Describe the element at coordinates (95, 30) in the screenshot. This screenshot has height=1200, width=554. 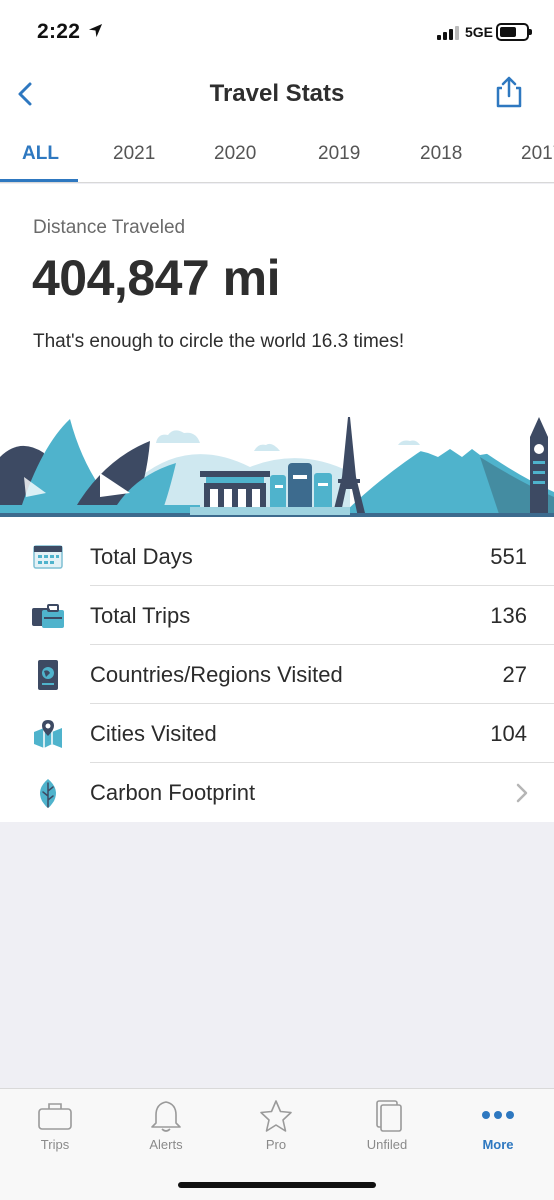
I see `location-arrow-icon` at that location.